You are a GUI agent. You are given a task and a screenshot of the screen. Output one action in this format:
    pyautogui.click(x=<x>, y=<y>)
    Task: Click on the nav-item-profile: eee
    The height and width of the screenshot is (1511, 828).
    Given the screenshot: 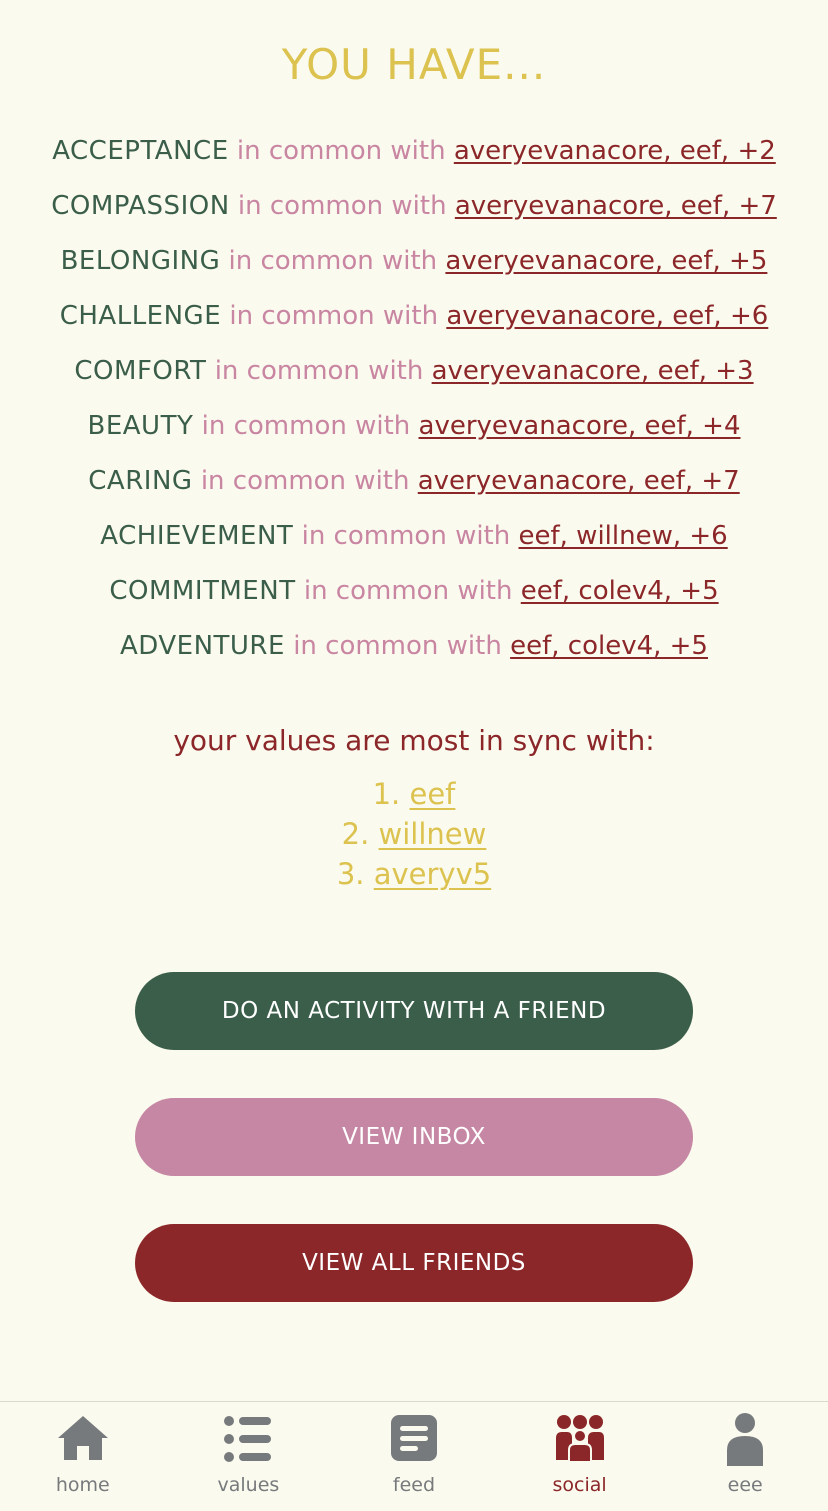 What is the action you would take?
    pyautogui.click(x=745, y=1456)
    